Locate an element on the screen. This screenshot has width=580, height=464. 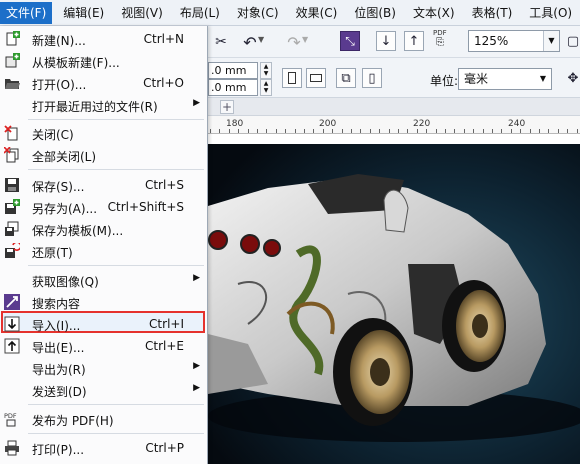
overflow-icon: ▢ is located at coordinates (573, 41).